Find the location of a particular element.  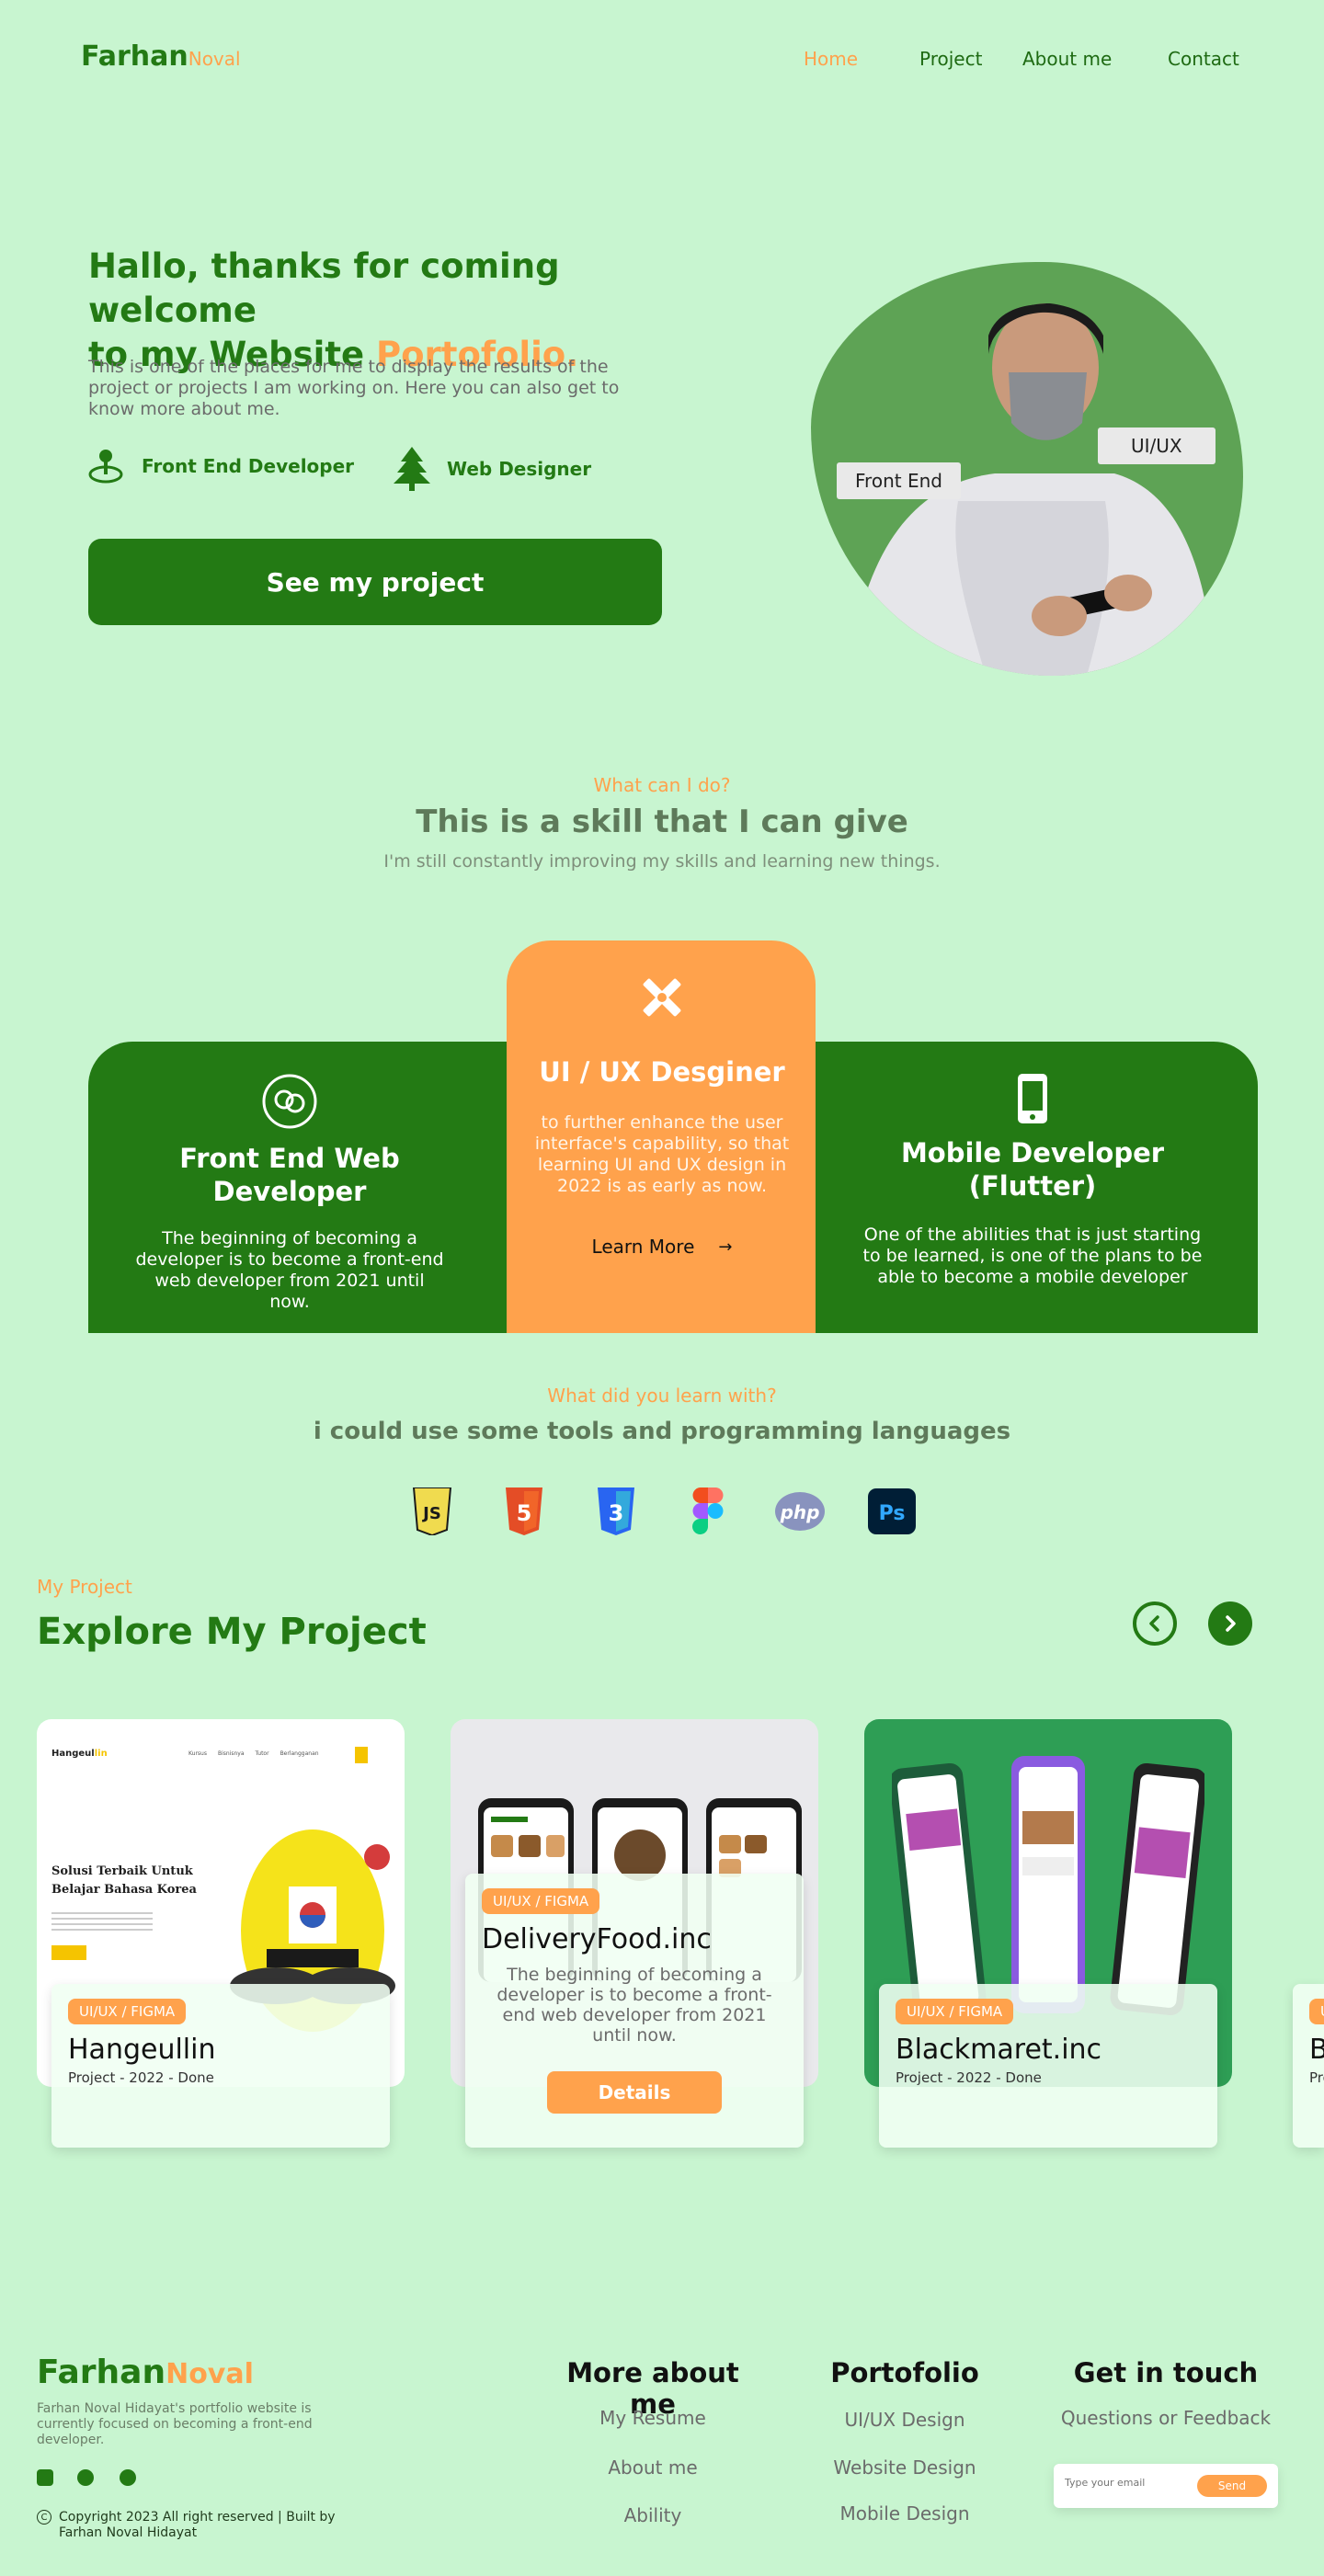

project-name: Hangeullin is located at coordinates (142, 2050).